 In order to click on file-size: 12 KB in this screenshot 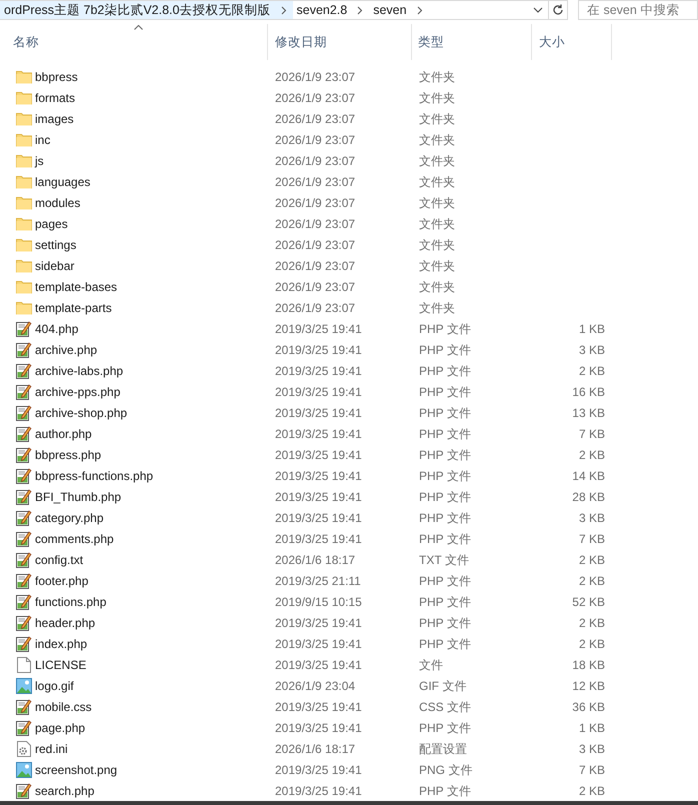, I will do `click(588, 686)`.